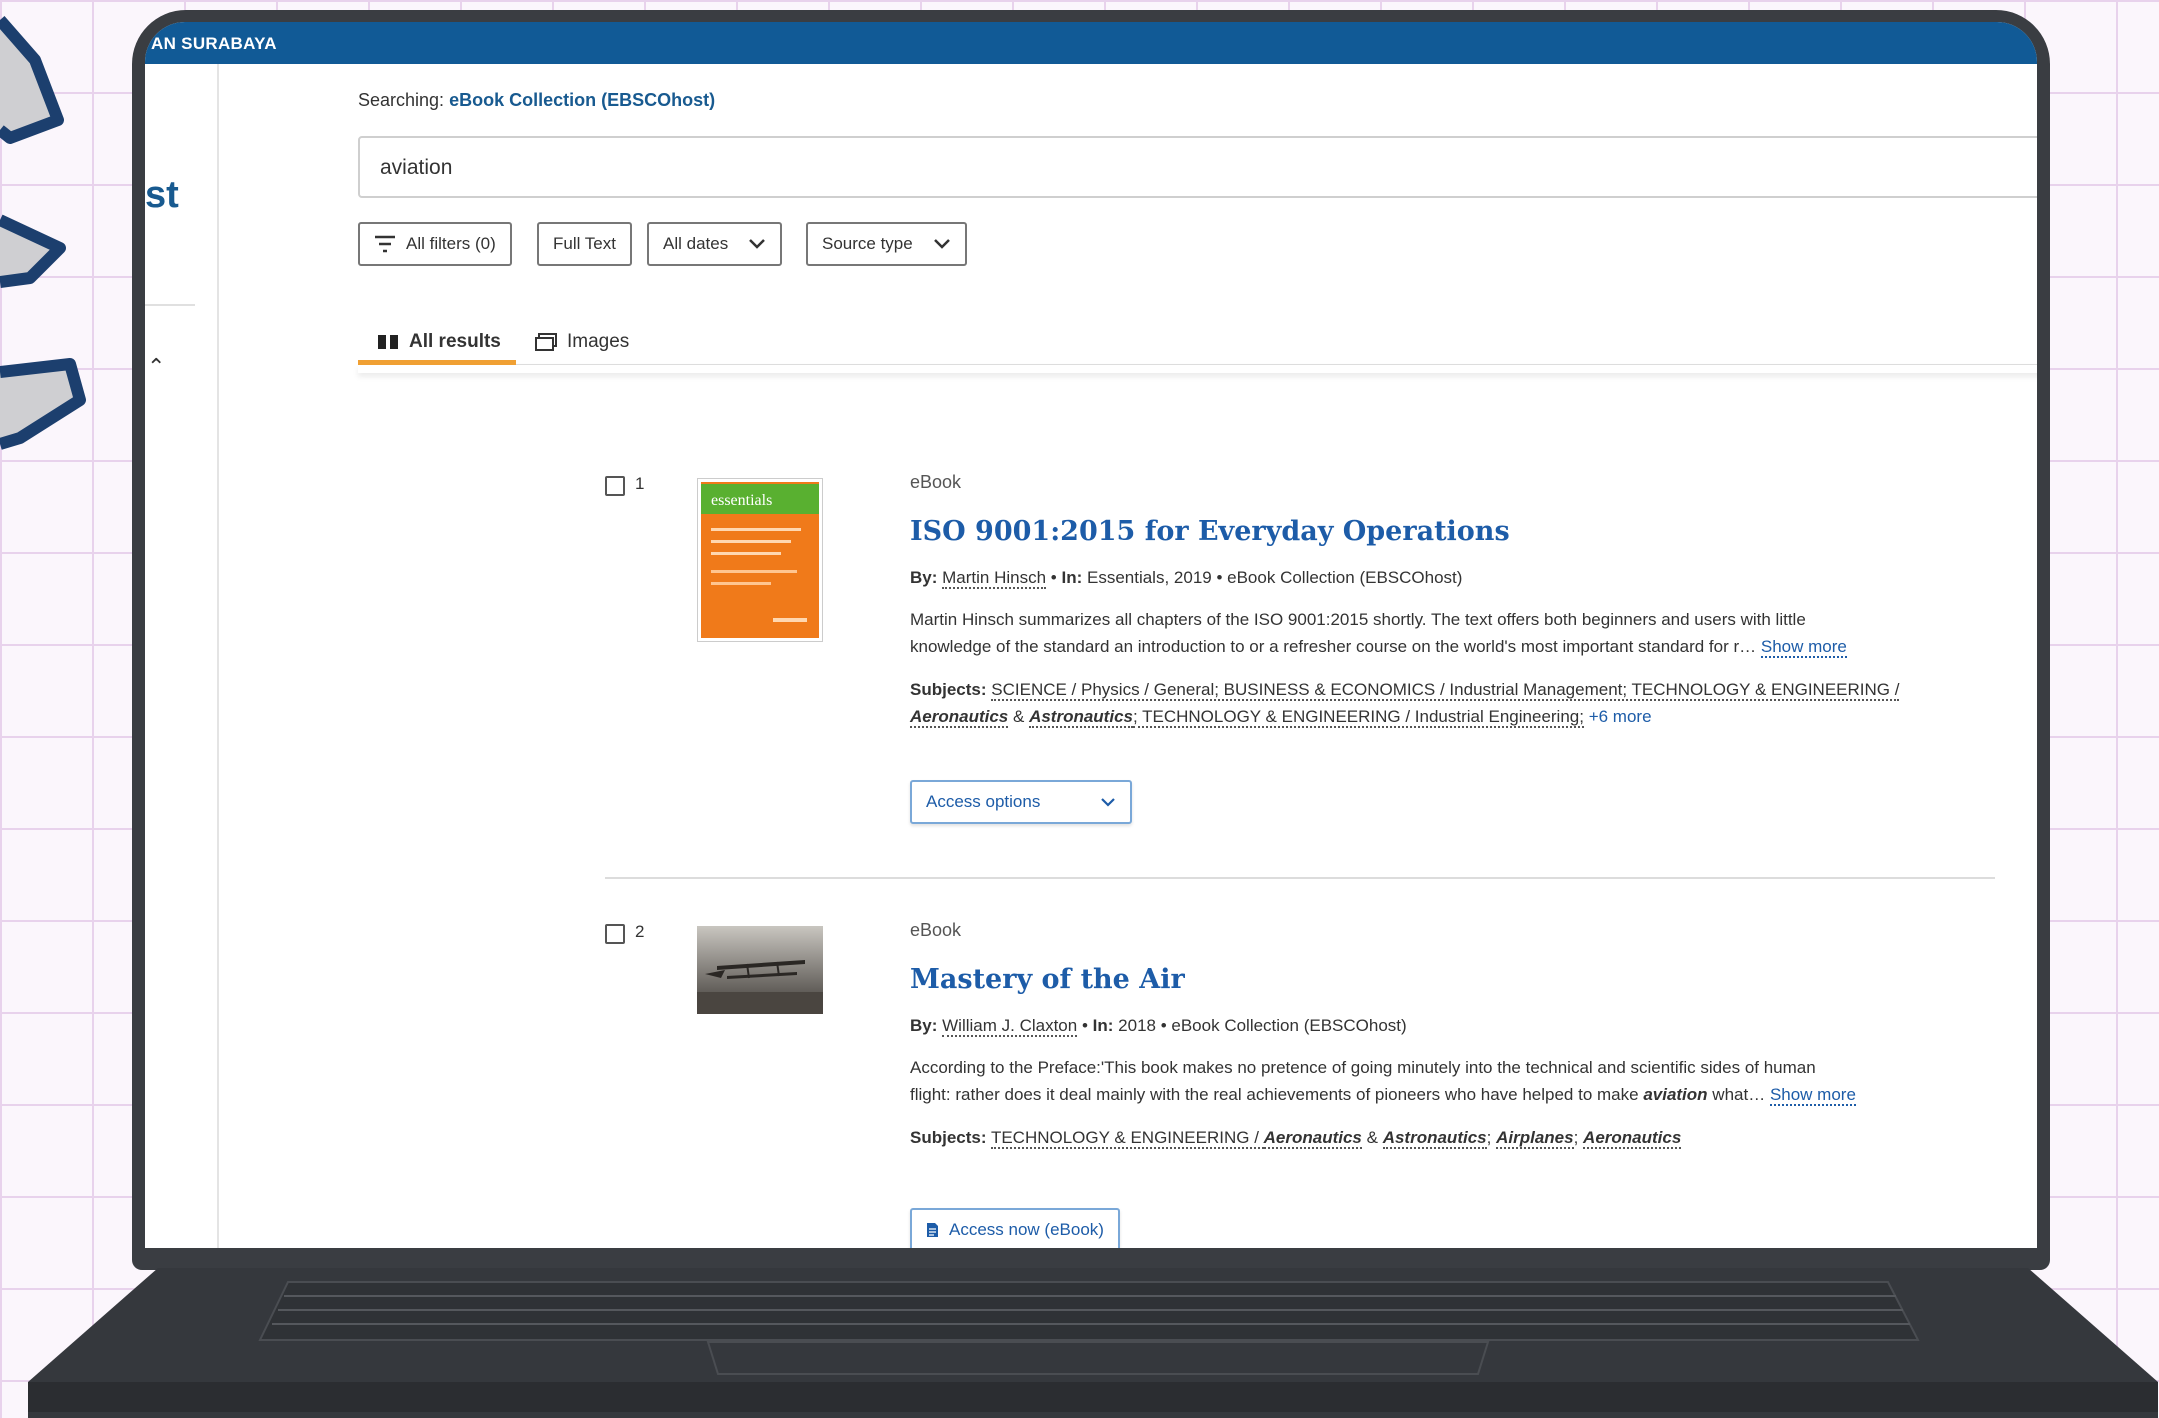  I want to click on full-text-button: Full Text, so click(584, 244).